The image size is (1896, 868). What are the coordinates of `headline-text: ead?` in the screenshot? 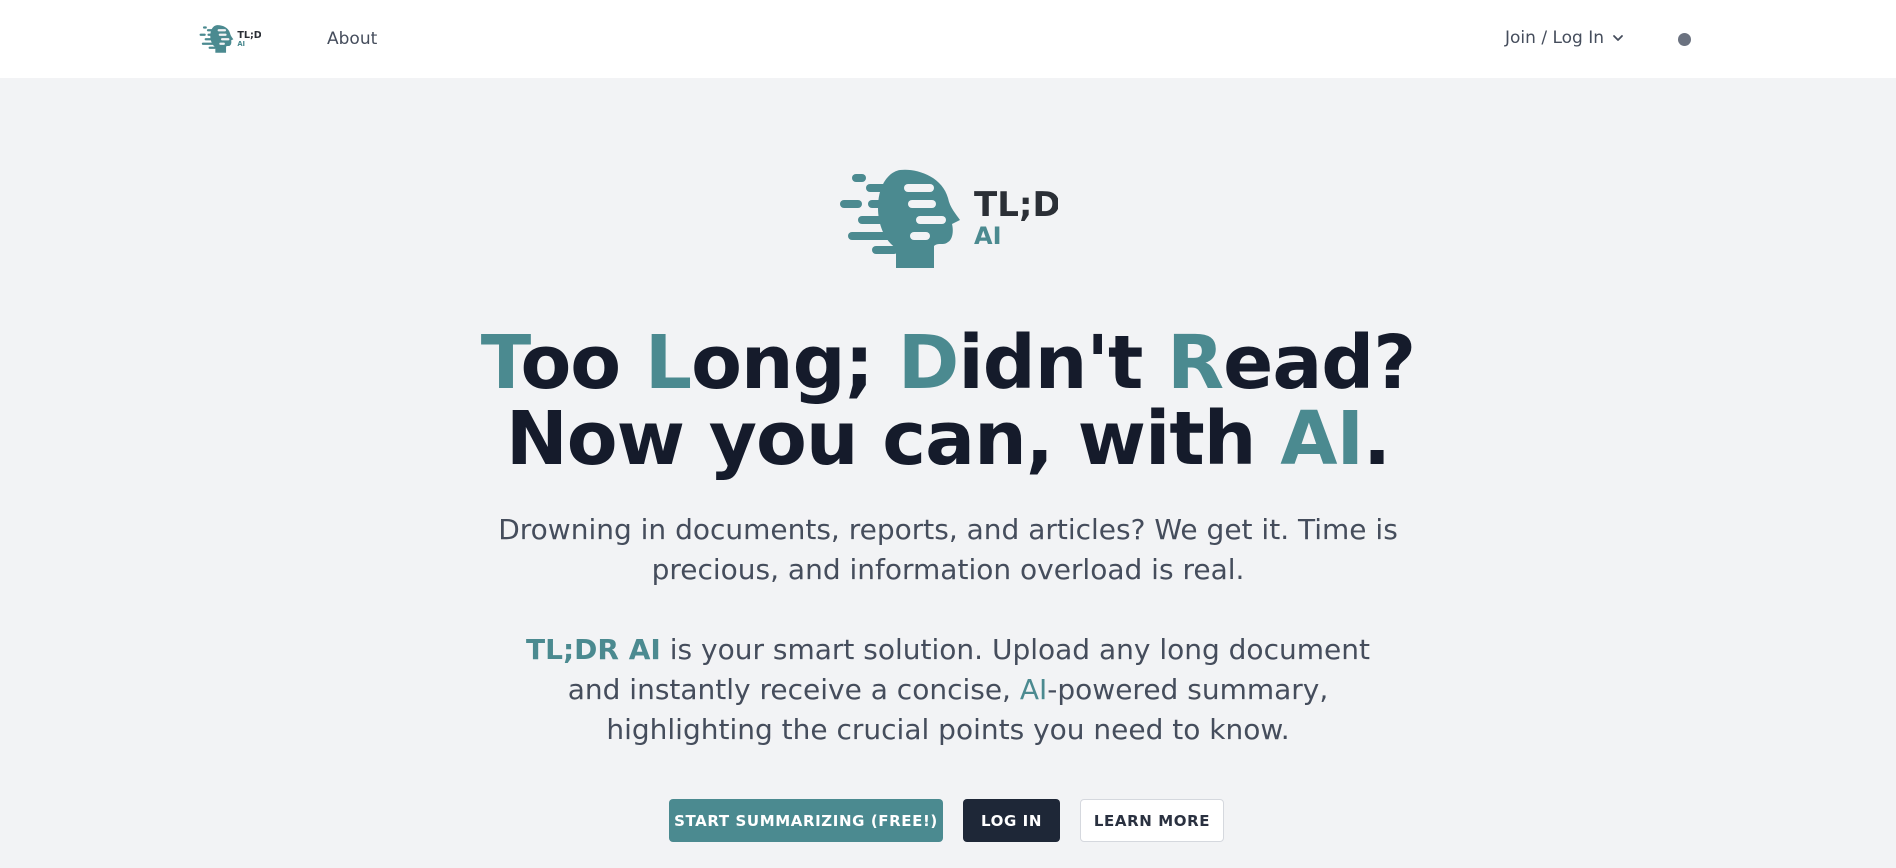 It's located at (1319, 363).